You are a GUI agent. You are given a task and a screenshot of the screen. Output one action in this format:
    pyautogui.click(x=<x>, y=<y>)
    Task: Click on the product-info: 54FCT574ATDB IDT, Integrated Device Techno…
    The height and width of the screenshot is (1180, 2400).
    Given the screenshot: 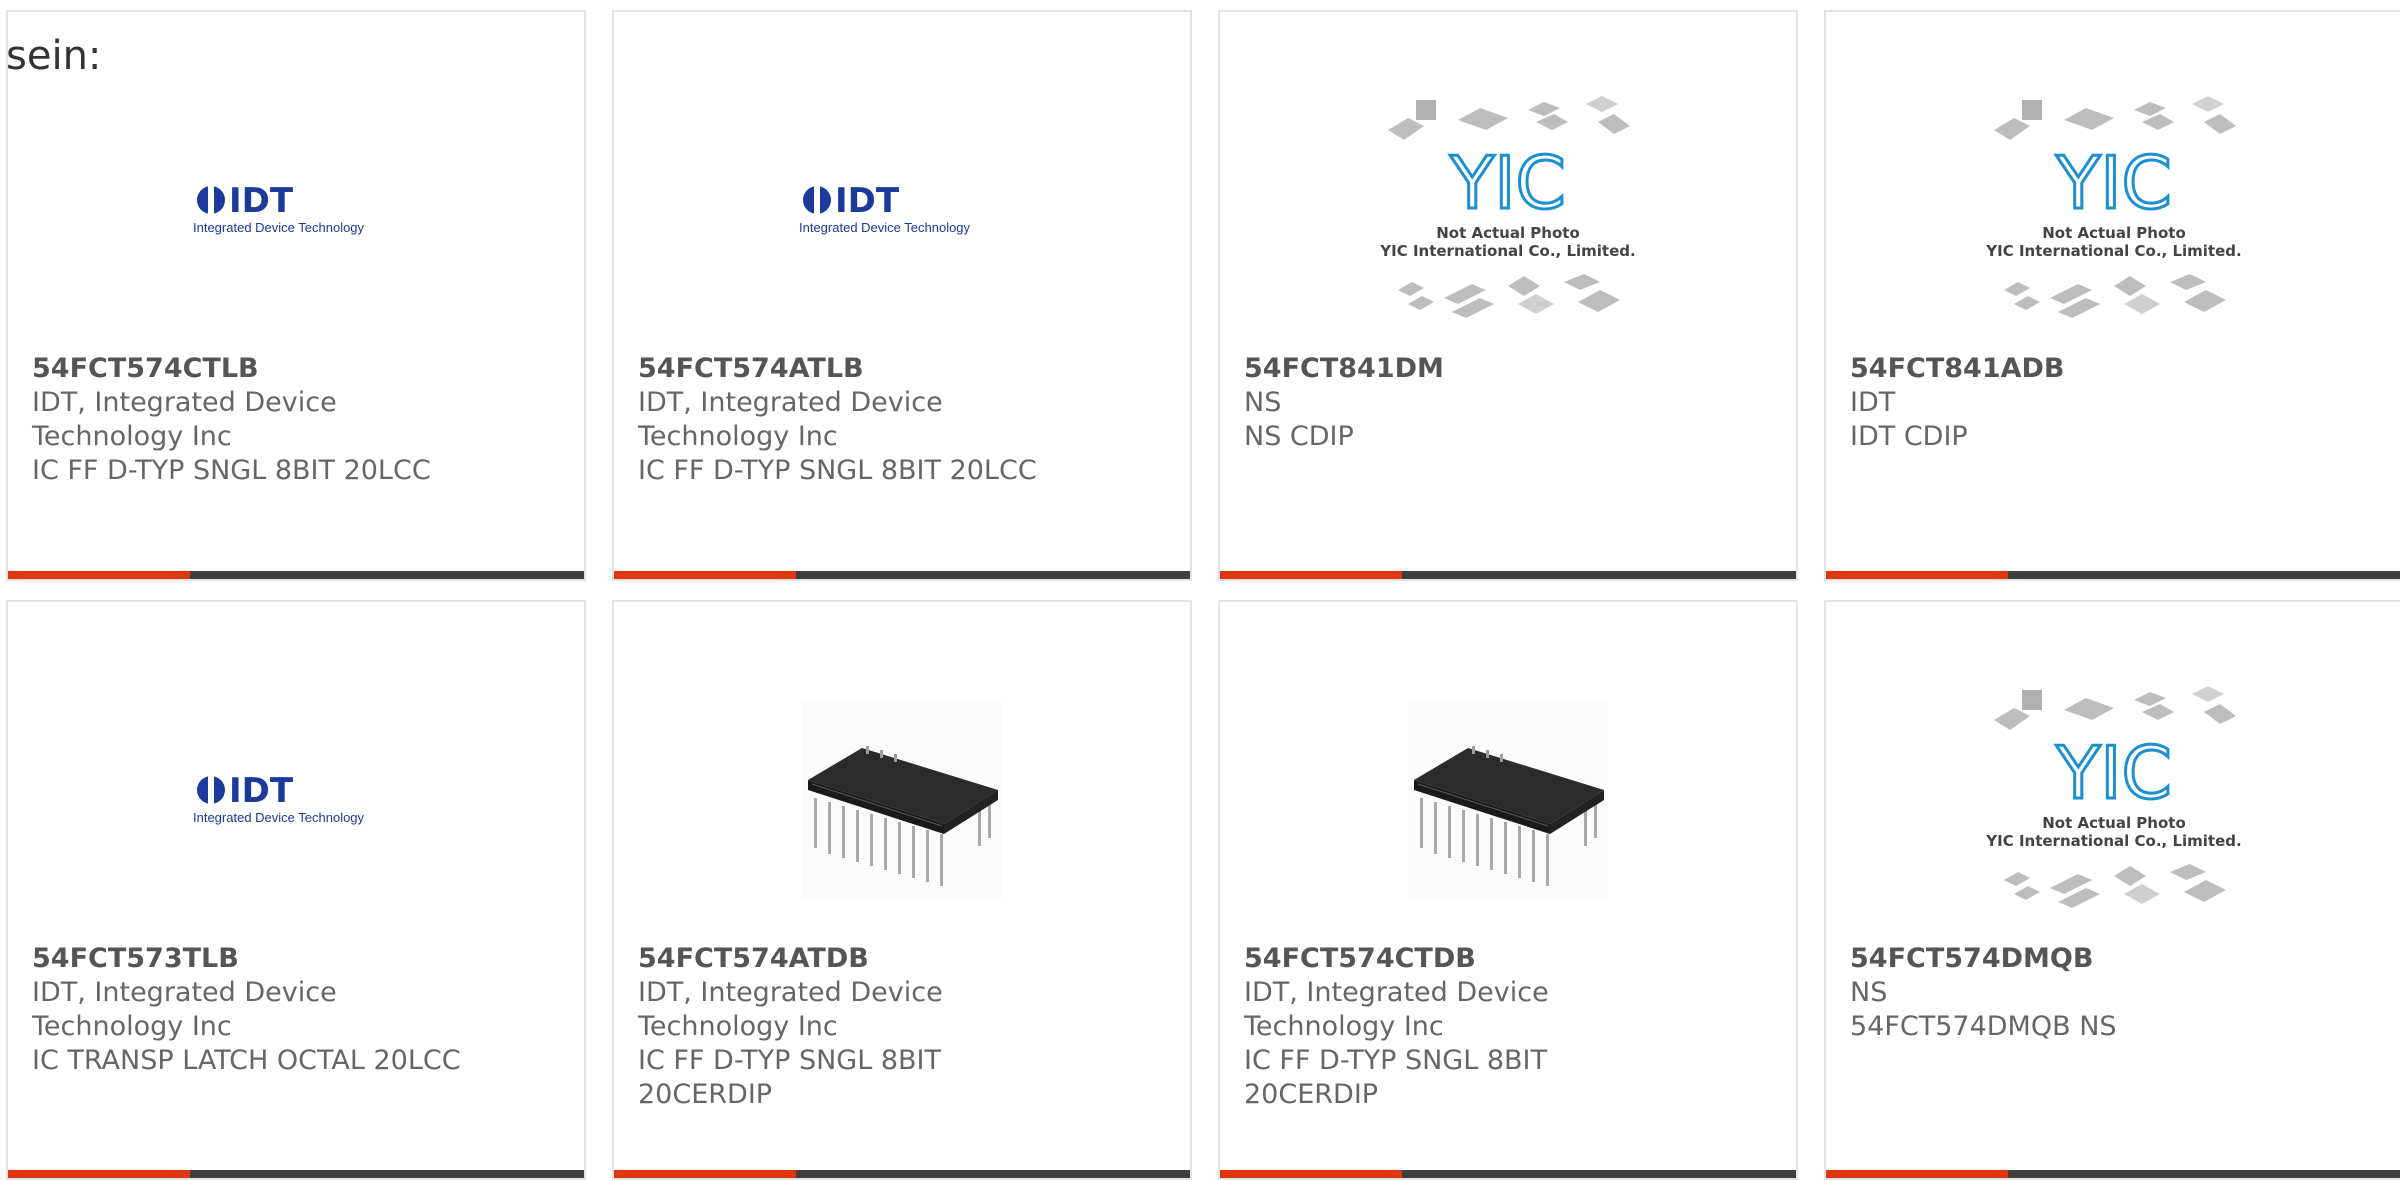 What is the action you would take?
    pyautogui.click(x=904, y=1027)
    